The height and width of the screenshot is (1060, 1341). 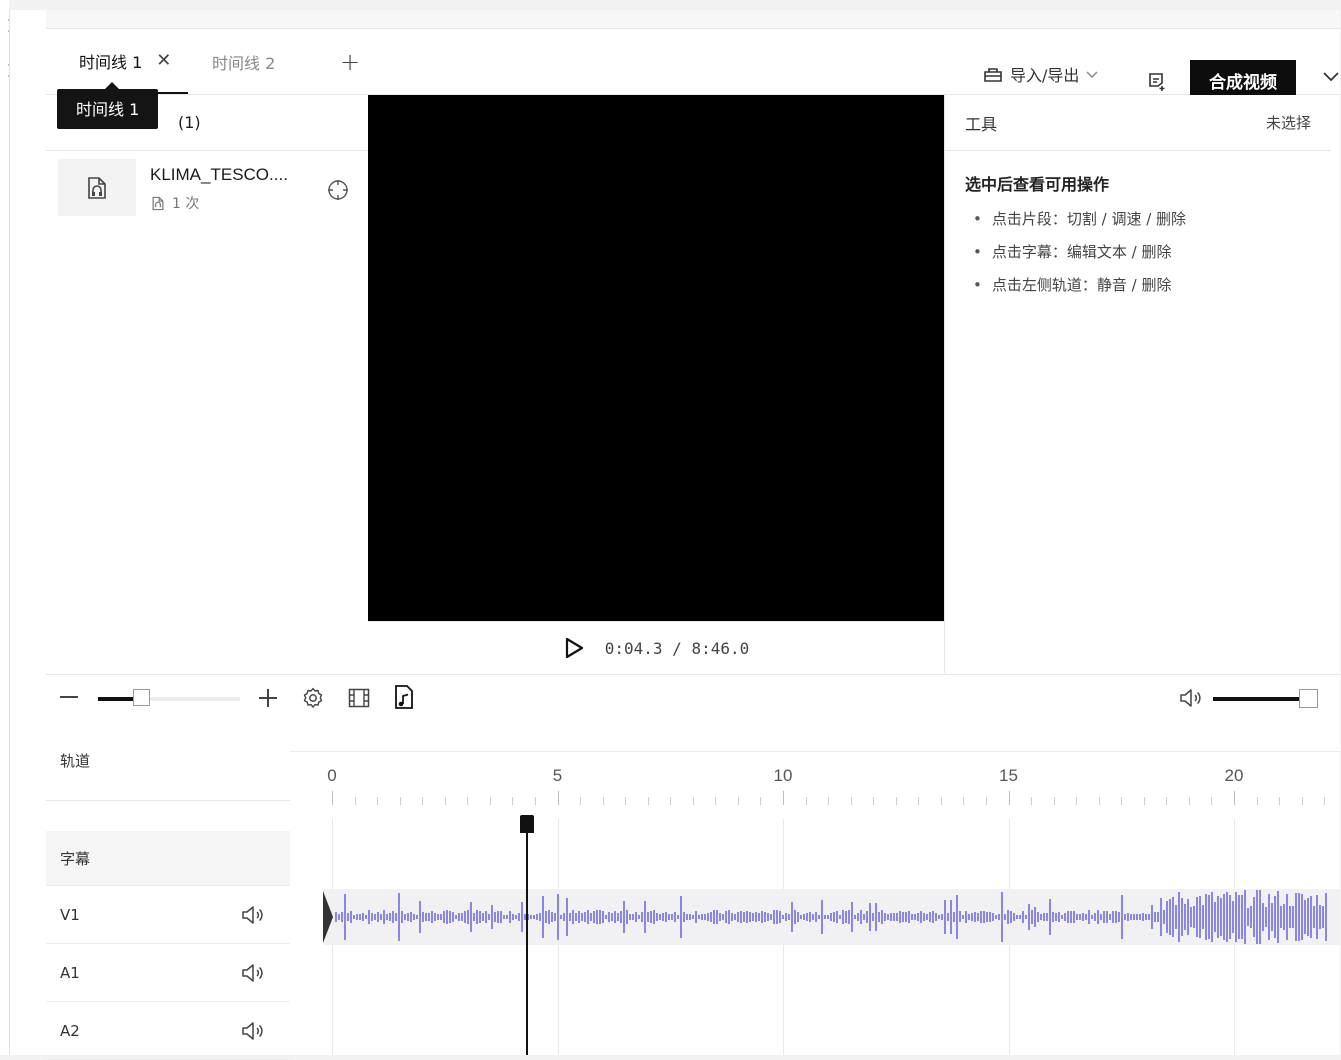 I want to click on settings-icon, so click(x=313, y=698).